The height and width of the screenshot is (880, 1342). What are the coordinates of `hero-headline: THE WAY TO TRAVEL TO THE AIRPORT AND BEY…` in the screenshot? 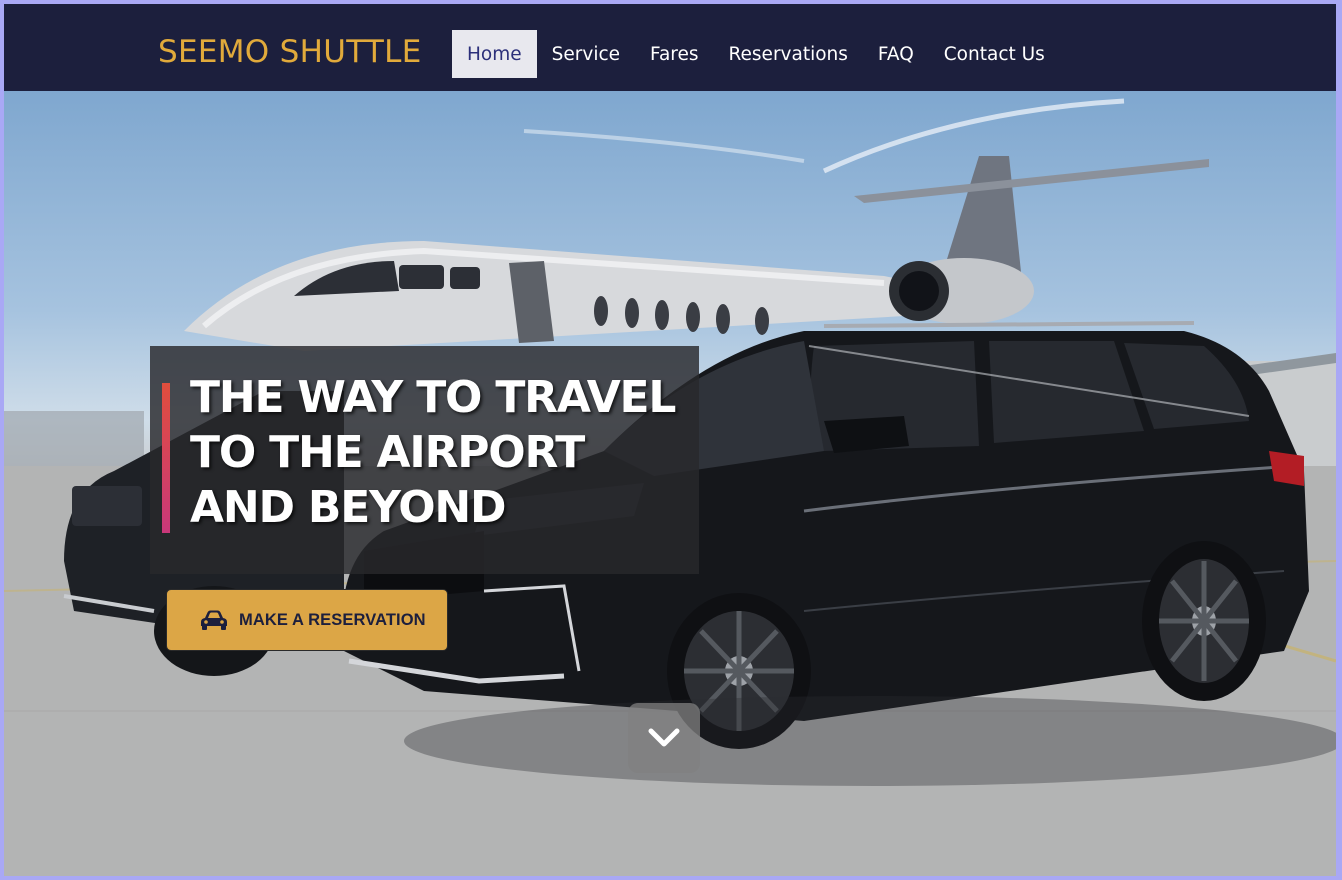 It's located at (433, 452).